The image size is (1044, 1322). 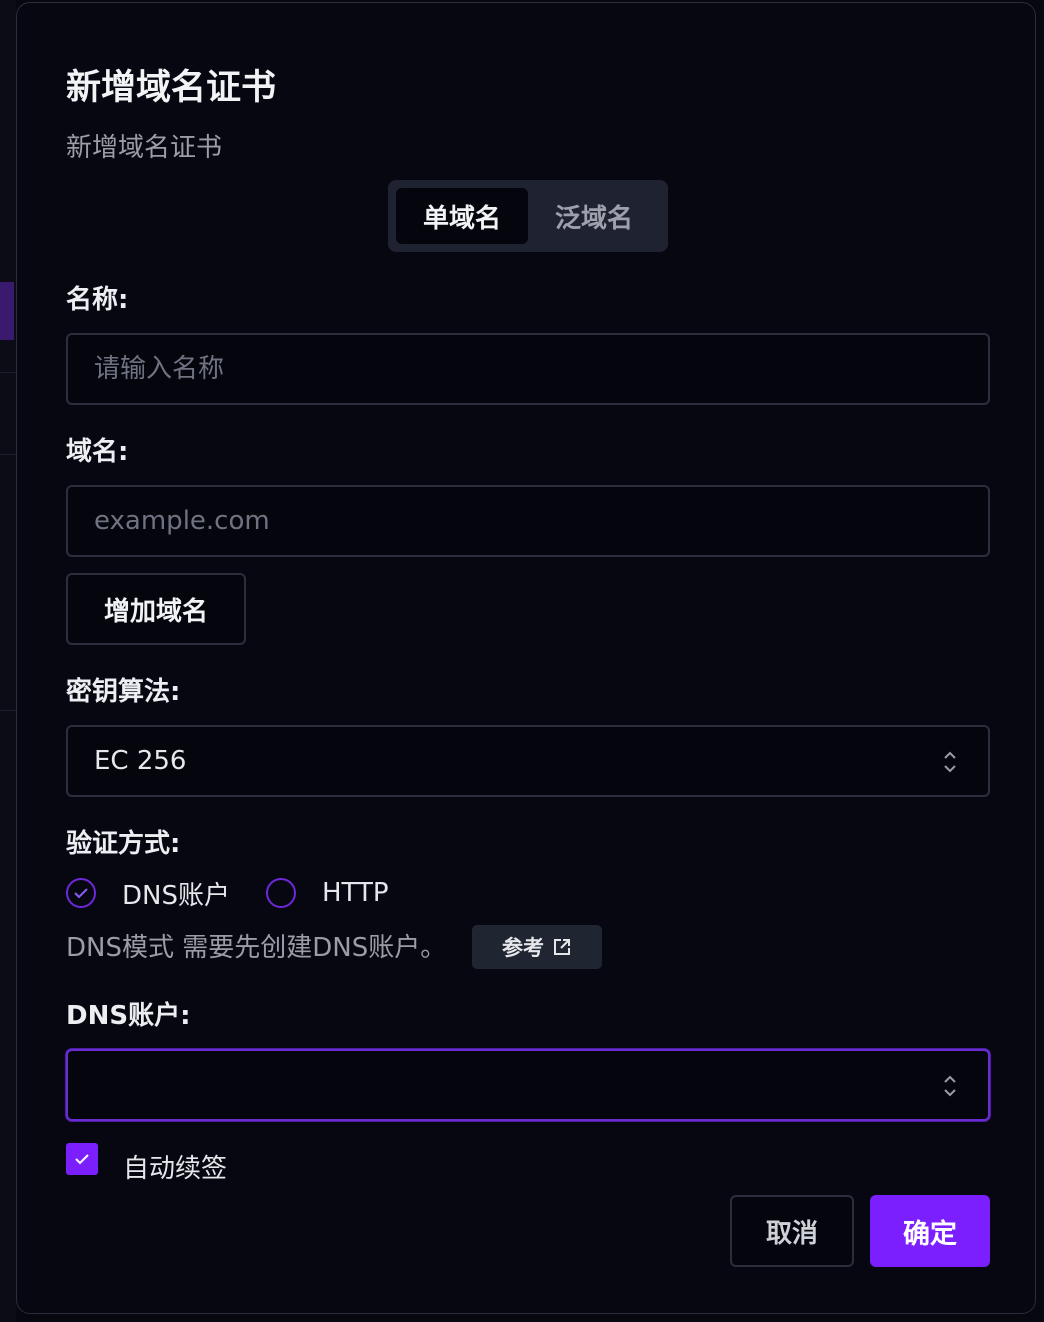 I want to click on key-algorithm-value: EC 256, so click(x=140, y=761).